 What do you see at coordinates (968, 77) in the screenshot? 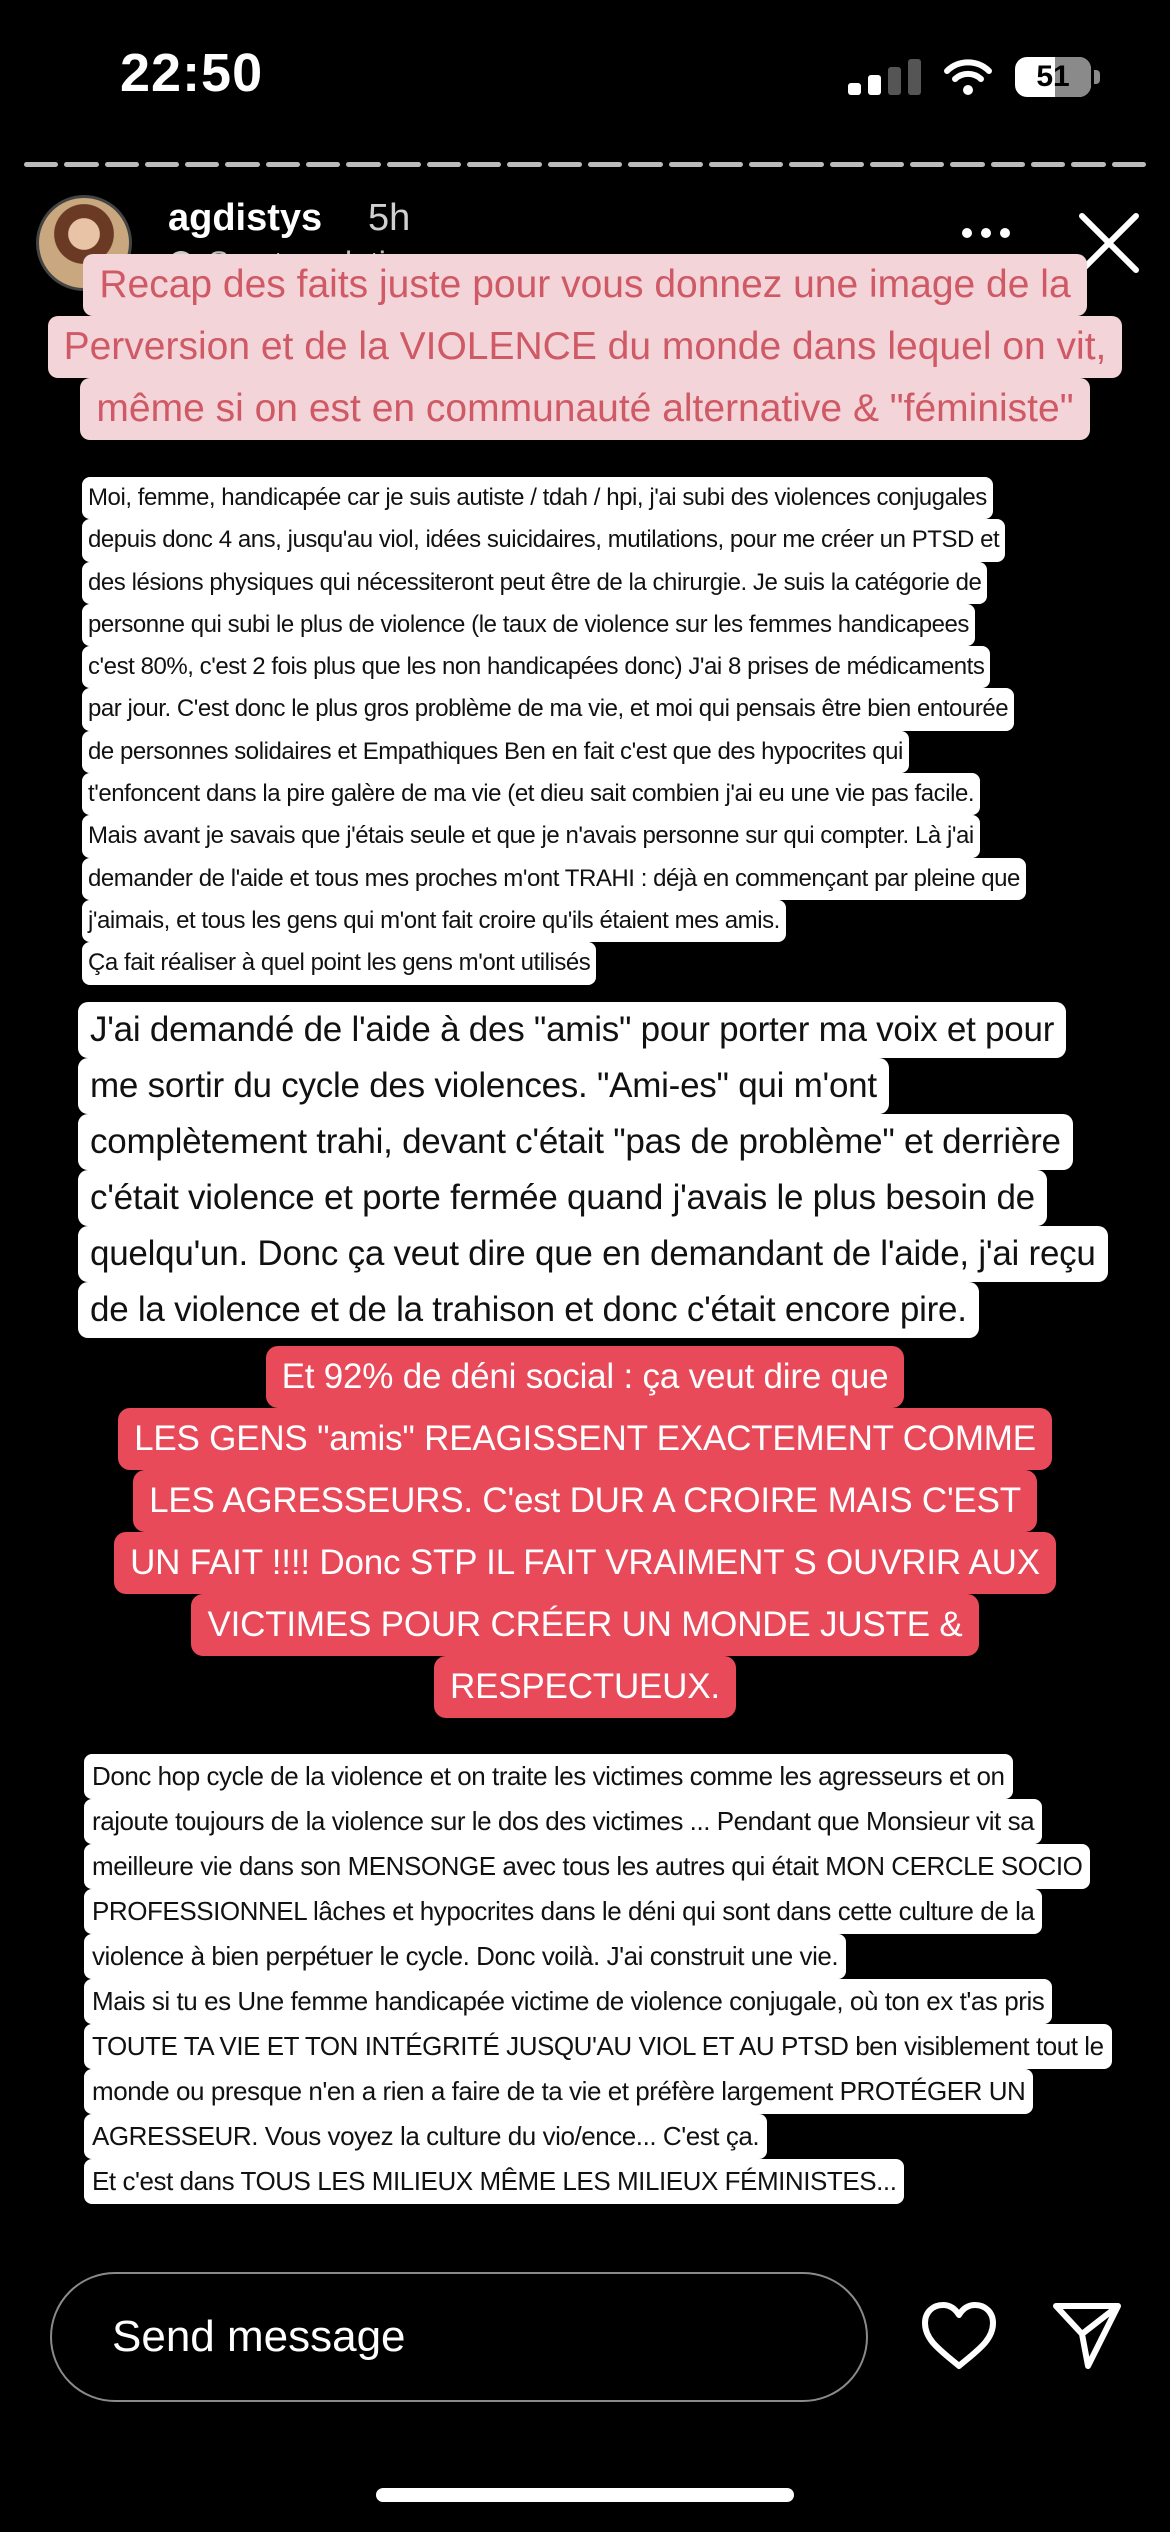
I see `wifi-icon` at bounding box center [968, 77].